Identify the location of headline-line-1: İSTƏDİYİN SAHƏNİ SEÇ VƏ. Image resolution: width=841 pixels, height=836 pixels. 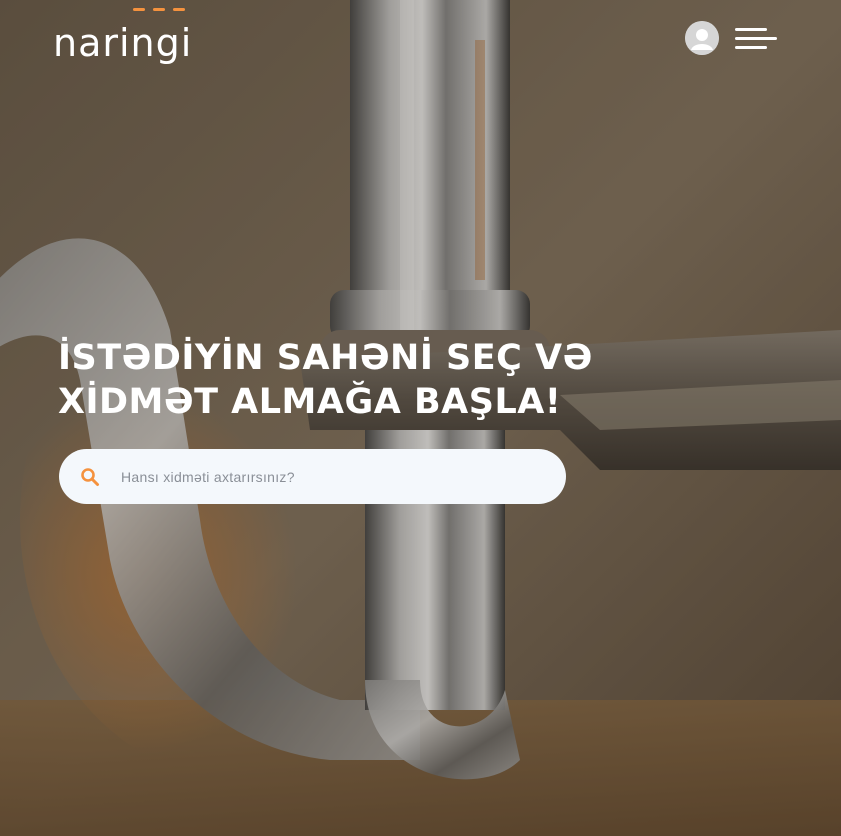
(325, 358).